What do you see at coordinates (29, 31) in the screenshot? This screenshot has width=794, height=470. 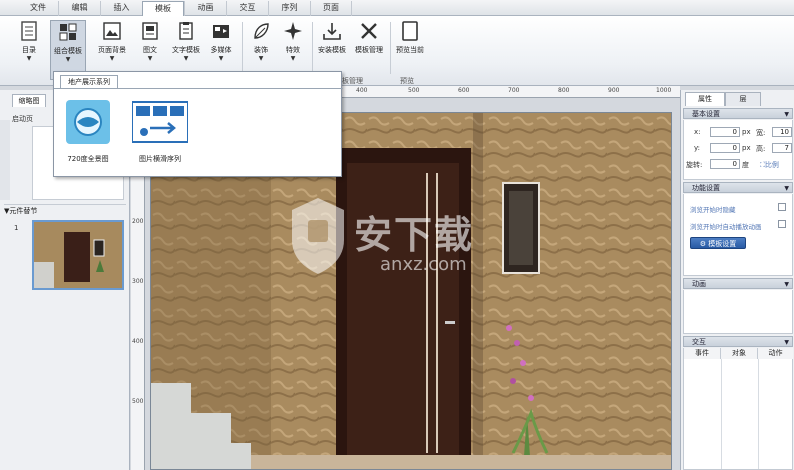 I see `toc-icon` at bounding box center [29, 31].